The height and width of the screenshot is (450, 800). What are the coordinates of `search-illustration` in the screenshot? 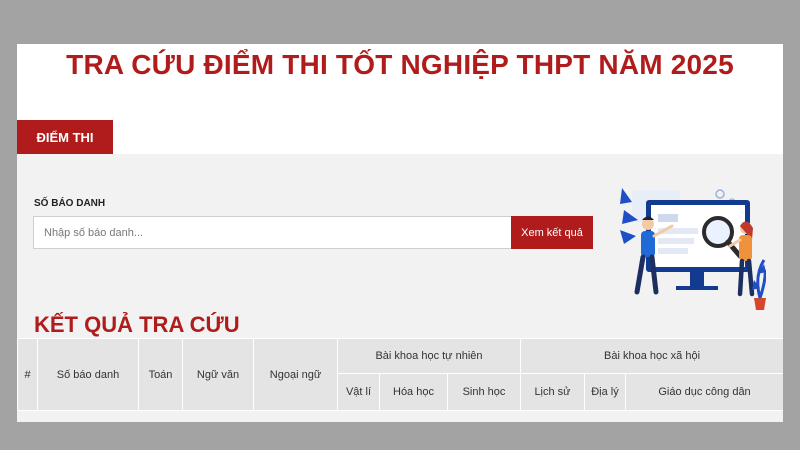 It's located at (693, 249).